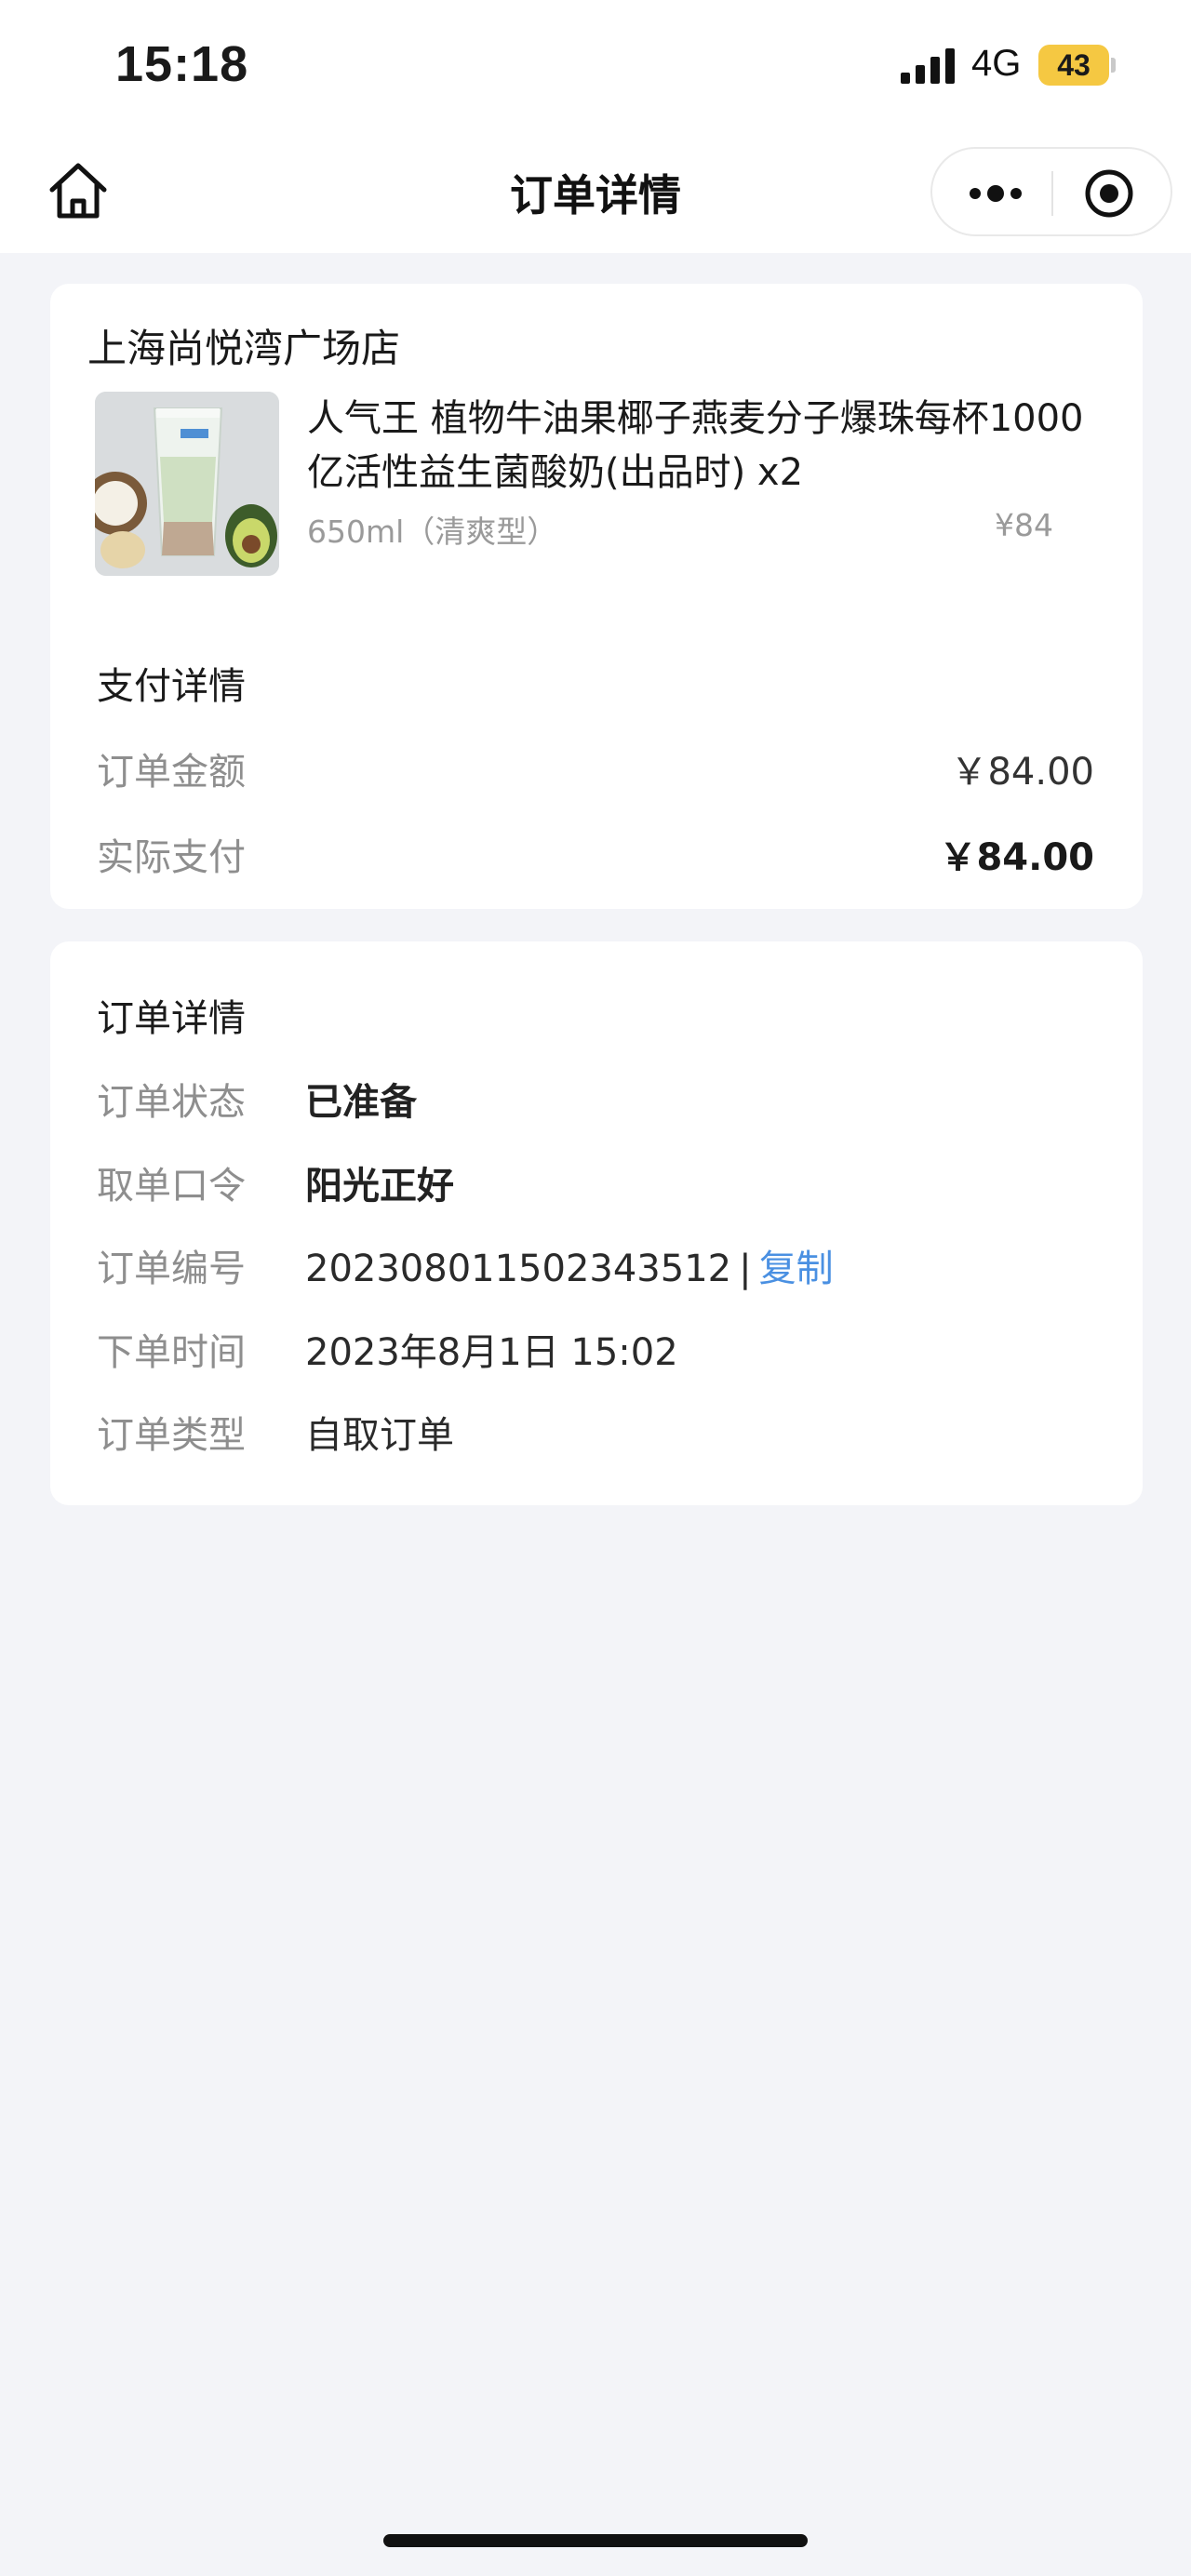  Describe the element at coordinates (171, 1435) in the screenshot. I see `order-type-label: 订单类型` at that location.